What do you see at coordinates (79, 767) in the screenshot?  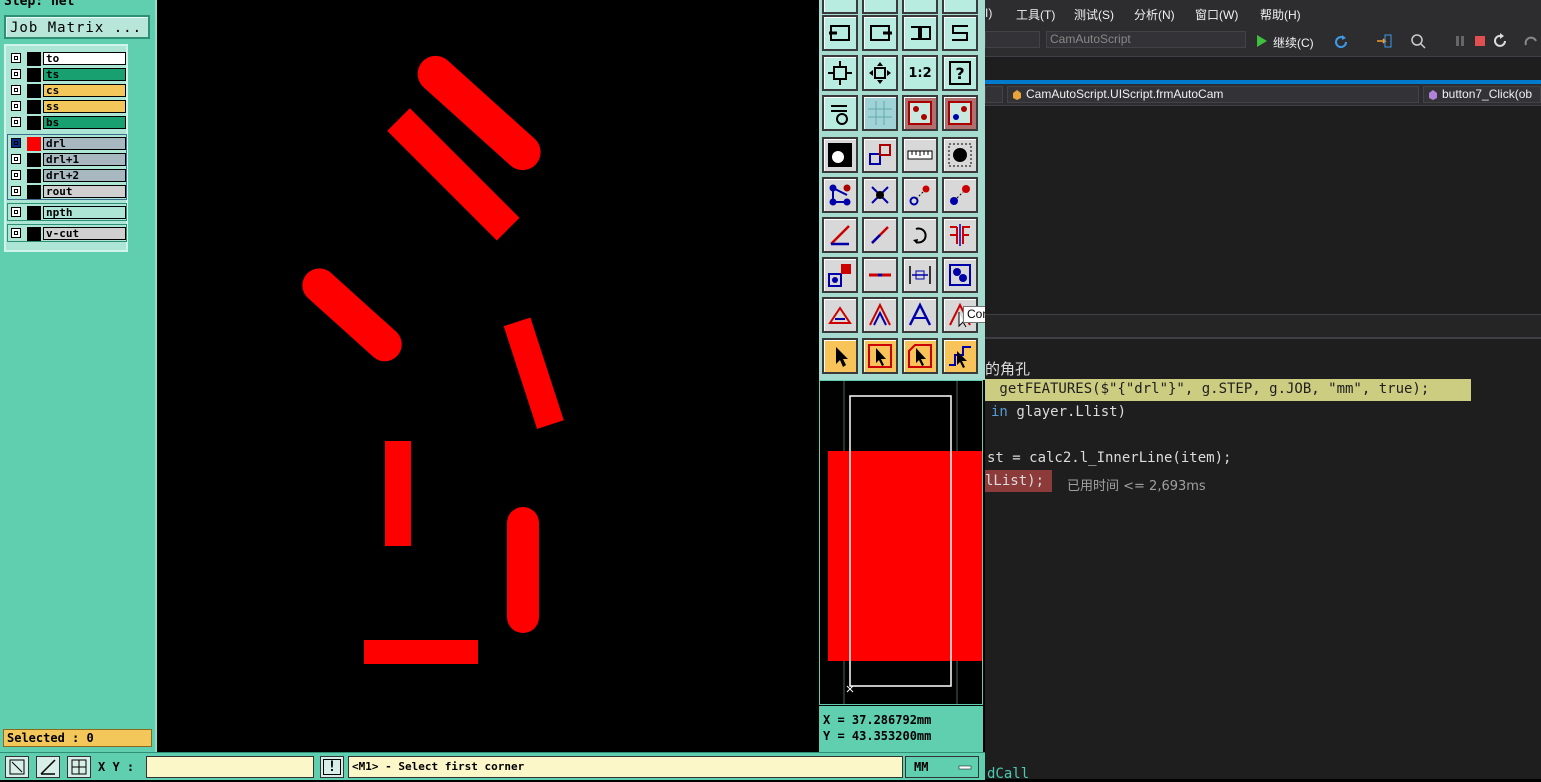 I see `grid-snap-button` at bounding box center [79, 767].